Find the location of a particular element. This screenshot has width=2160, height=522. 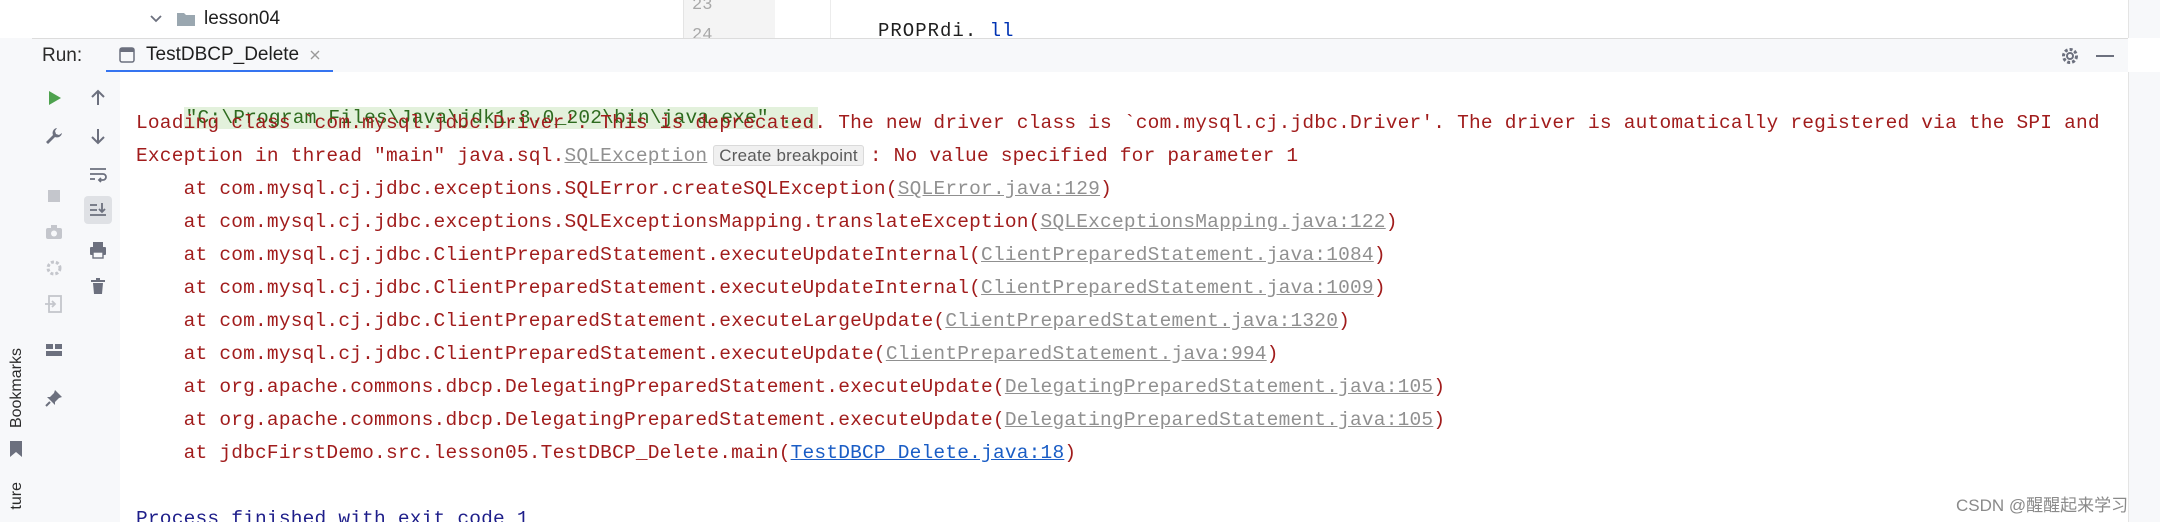

play-icon is located at coordinates (55, 98).